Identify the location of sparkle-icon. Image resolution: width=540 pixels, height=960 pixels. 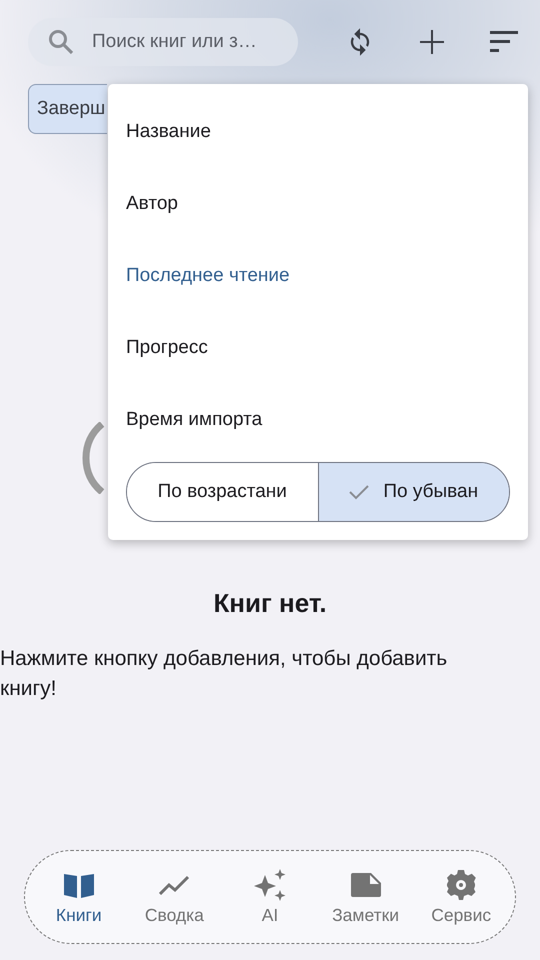
(270, 884).